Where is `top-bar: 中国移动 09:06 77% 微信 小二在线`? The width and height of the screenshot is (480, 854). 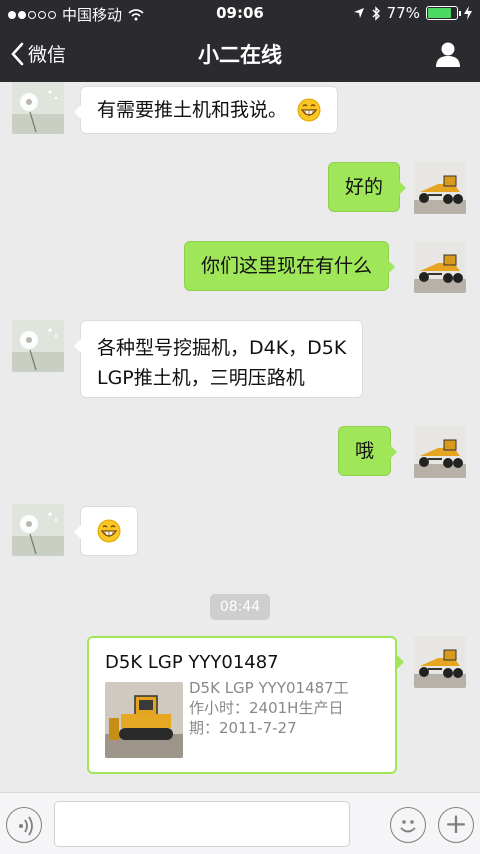
top-bar: 中国移动 09:06 77% 微信 小二在线 is located at coordinates (240, 41).